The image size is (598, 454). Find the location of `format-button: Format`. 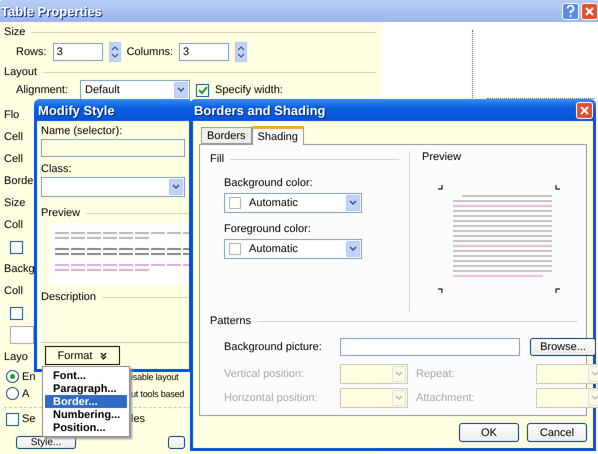

format-button: Format is located at coordinates (82, 355).